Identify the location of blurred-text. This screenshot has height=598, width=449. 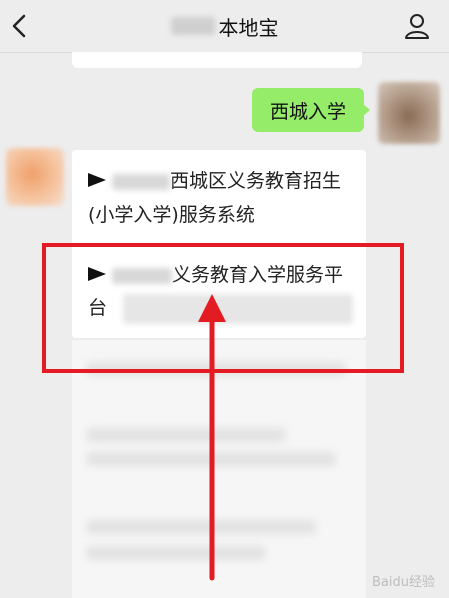
(141, 181).